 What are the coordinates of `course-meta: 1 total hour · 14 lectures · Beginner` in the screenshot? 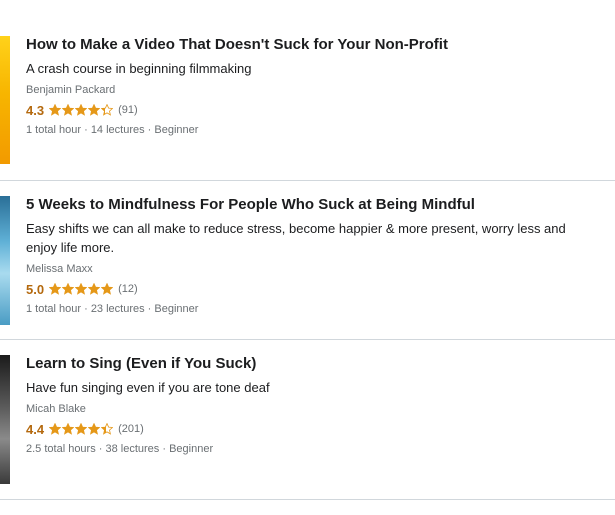 It's located at (112, 130).